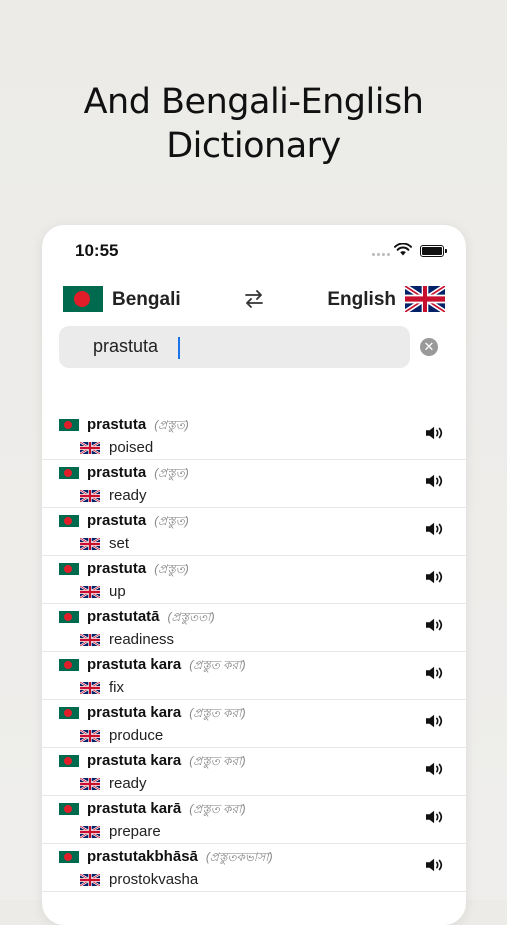 The width and height of the screenshot is (507, 925). Describe the element at coordinates (142, 639) in the screenshot. I see `result-translation: readiness` at that location.